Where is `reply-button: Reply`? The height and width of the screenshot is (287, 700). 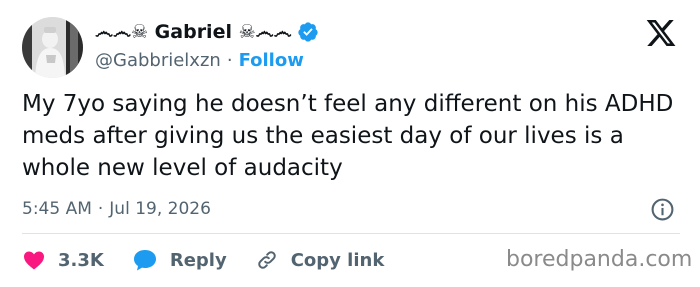
reply-button: Reply is located at coordinates (179, 260).